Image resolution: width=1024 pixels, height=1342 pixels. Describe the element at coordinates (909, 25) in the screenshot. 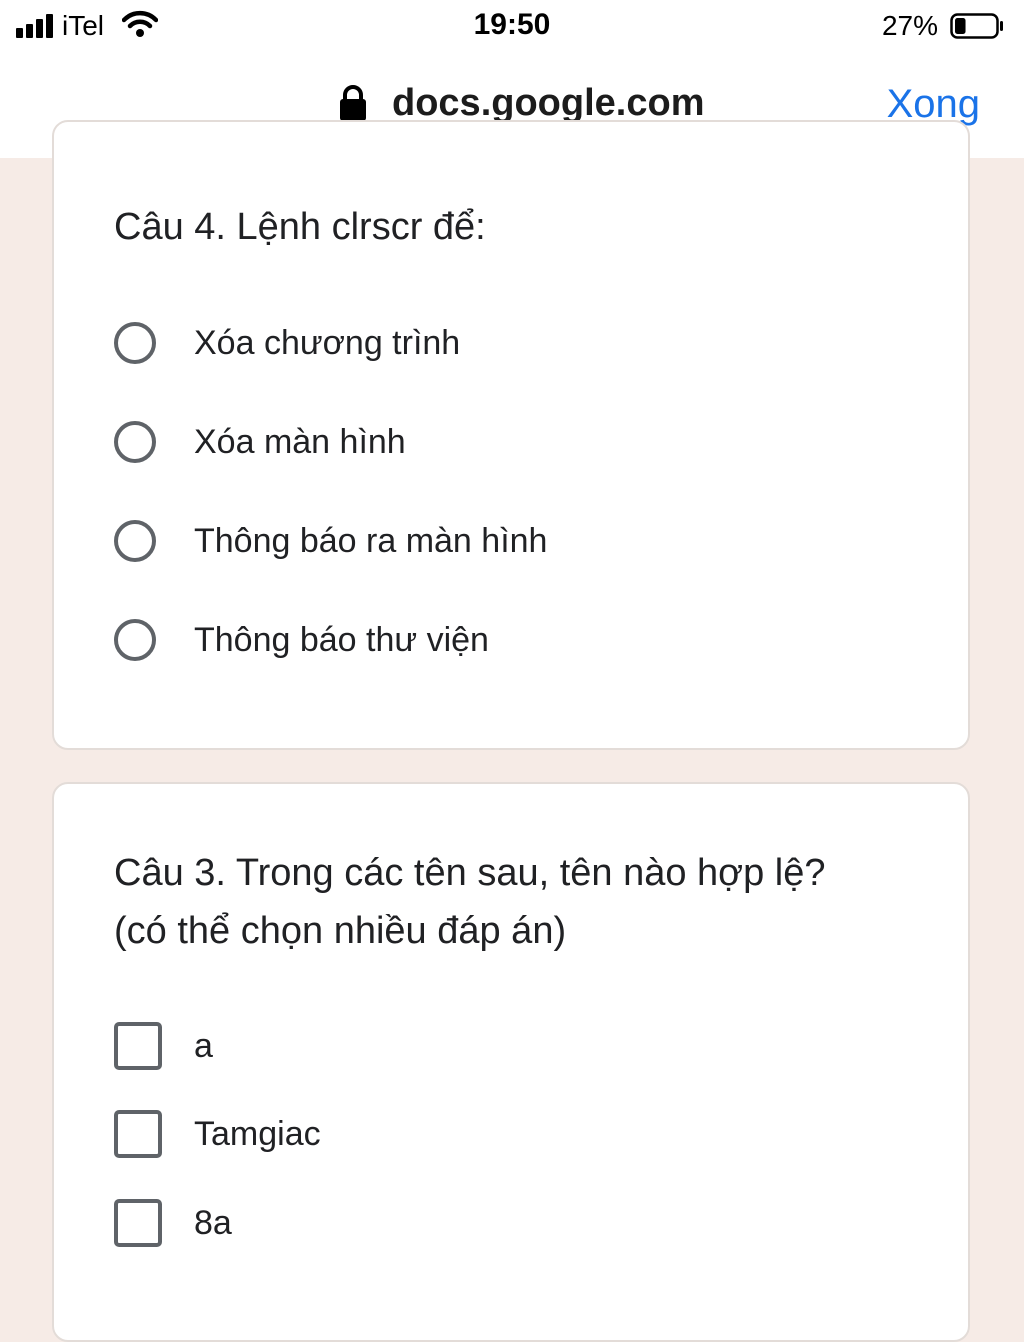

I see `battery-percent: 27%` at that location.